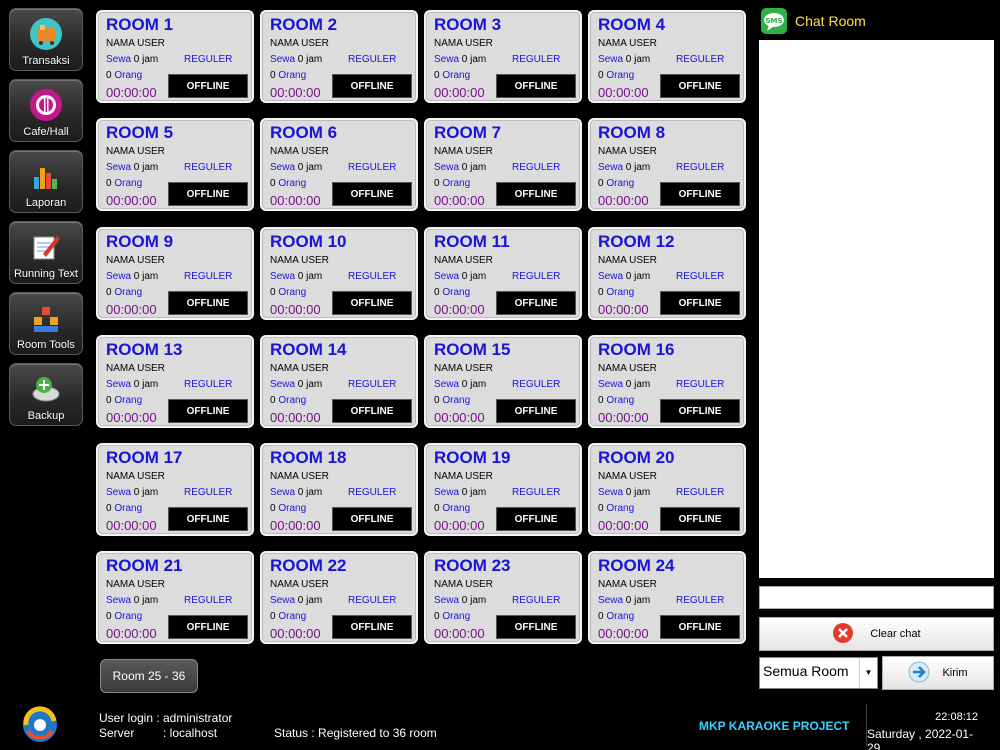 This screenshot has height=750, width=1000. What do you see at coordinates (149, 676) in the screenshot?
I see `room-25-36-button: Room 25 - 36` at bounding box center [149, 676].